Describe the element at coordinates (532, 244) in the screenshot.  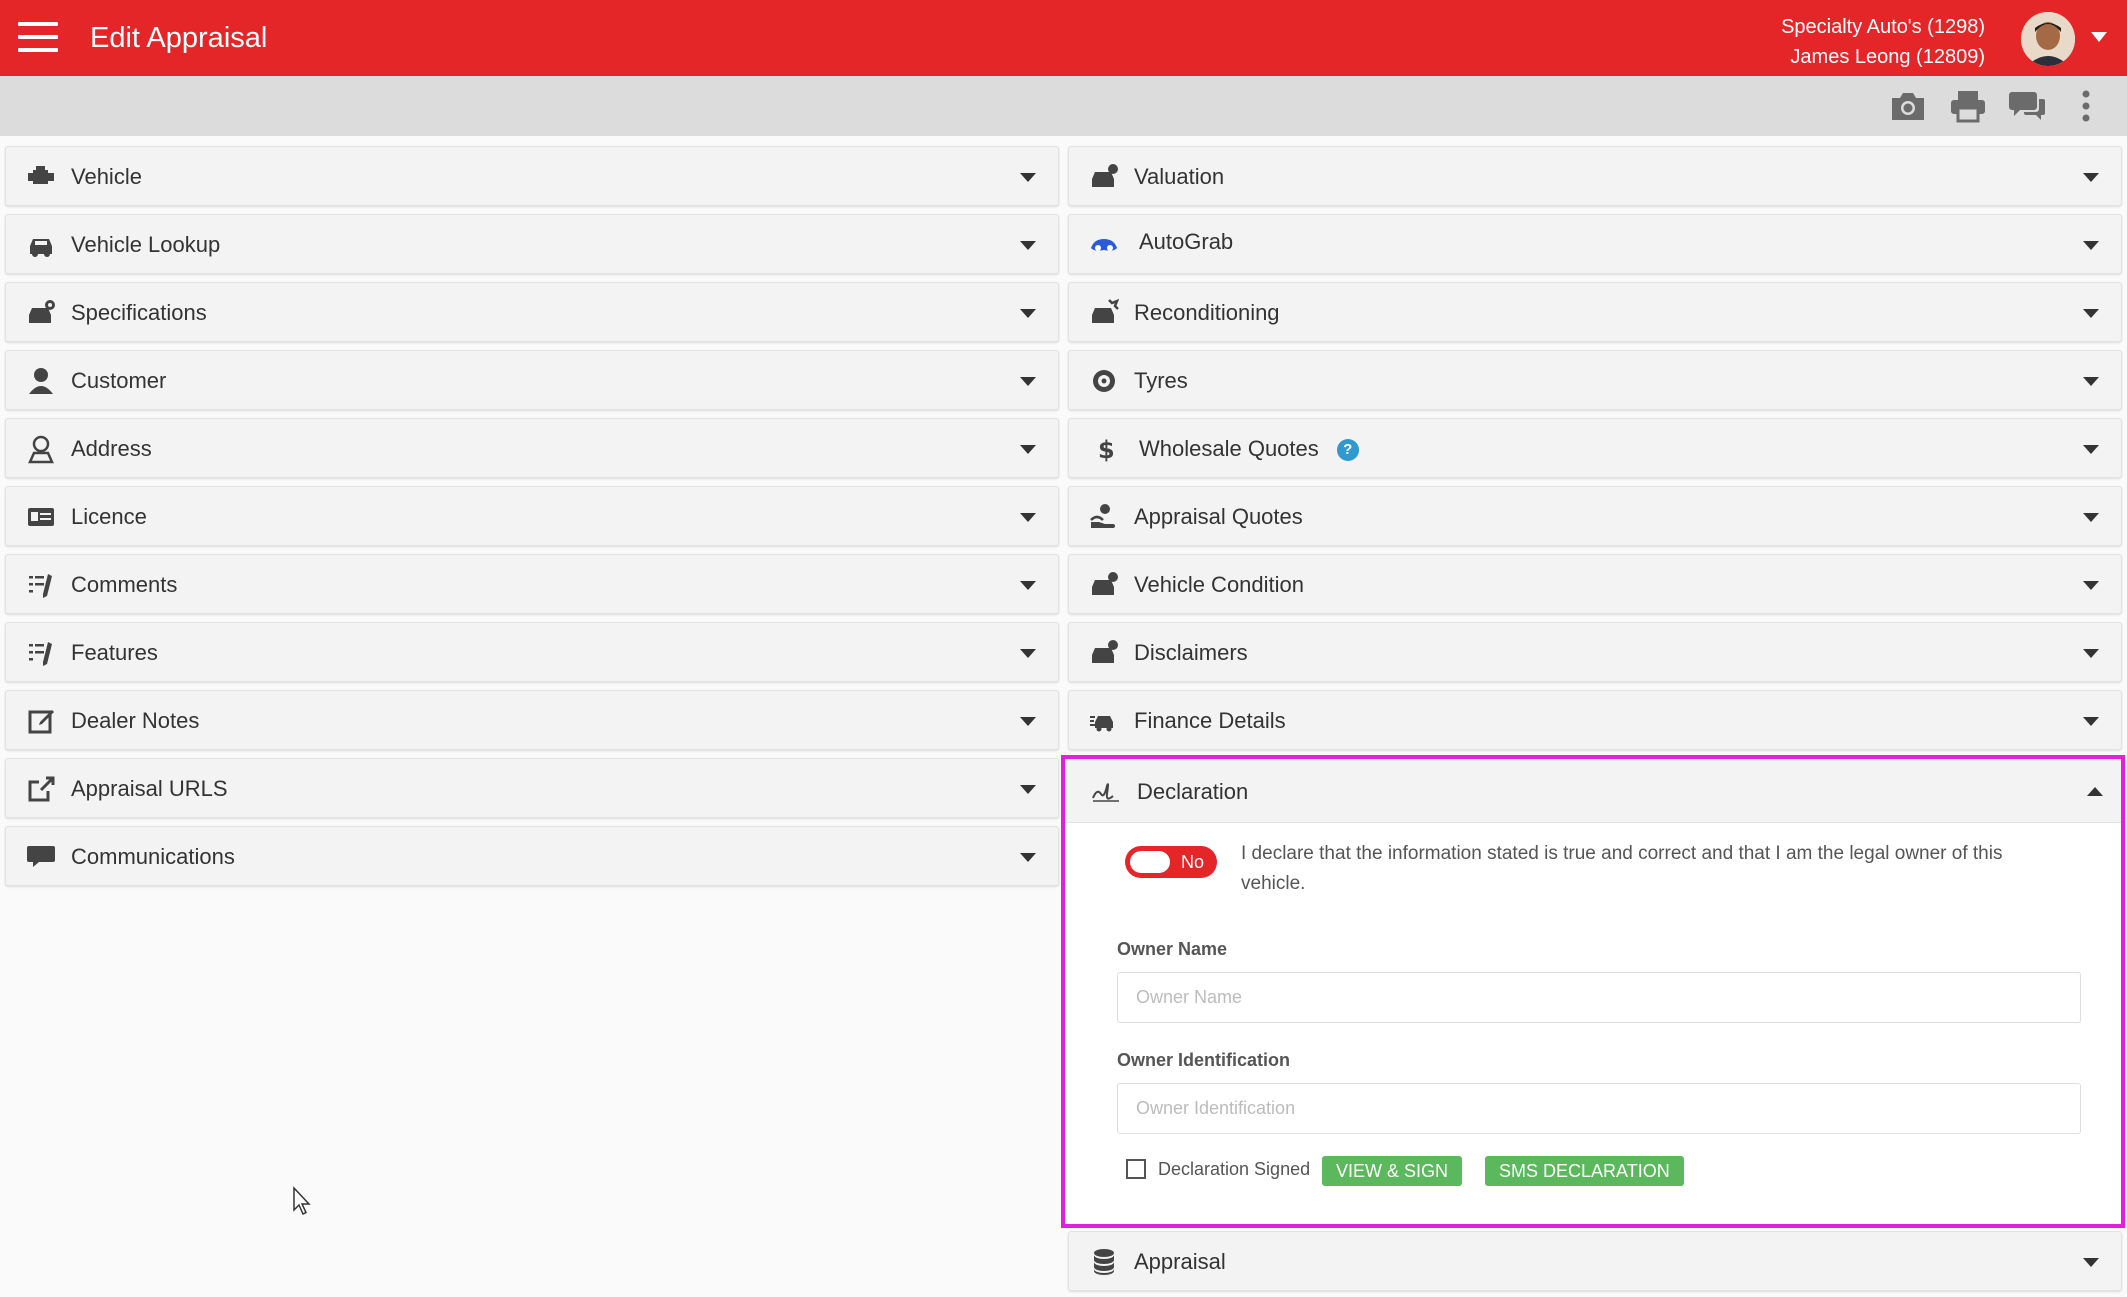
I see `section-vehicle-lookup: Vehicle Lookup` at that location.